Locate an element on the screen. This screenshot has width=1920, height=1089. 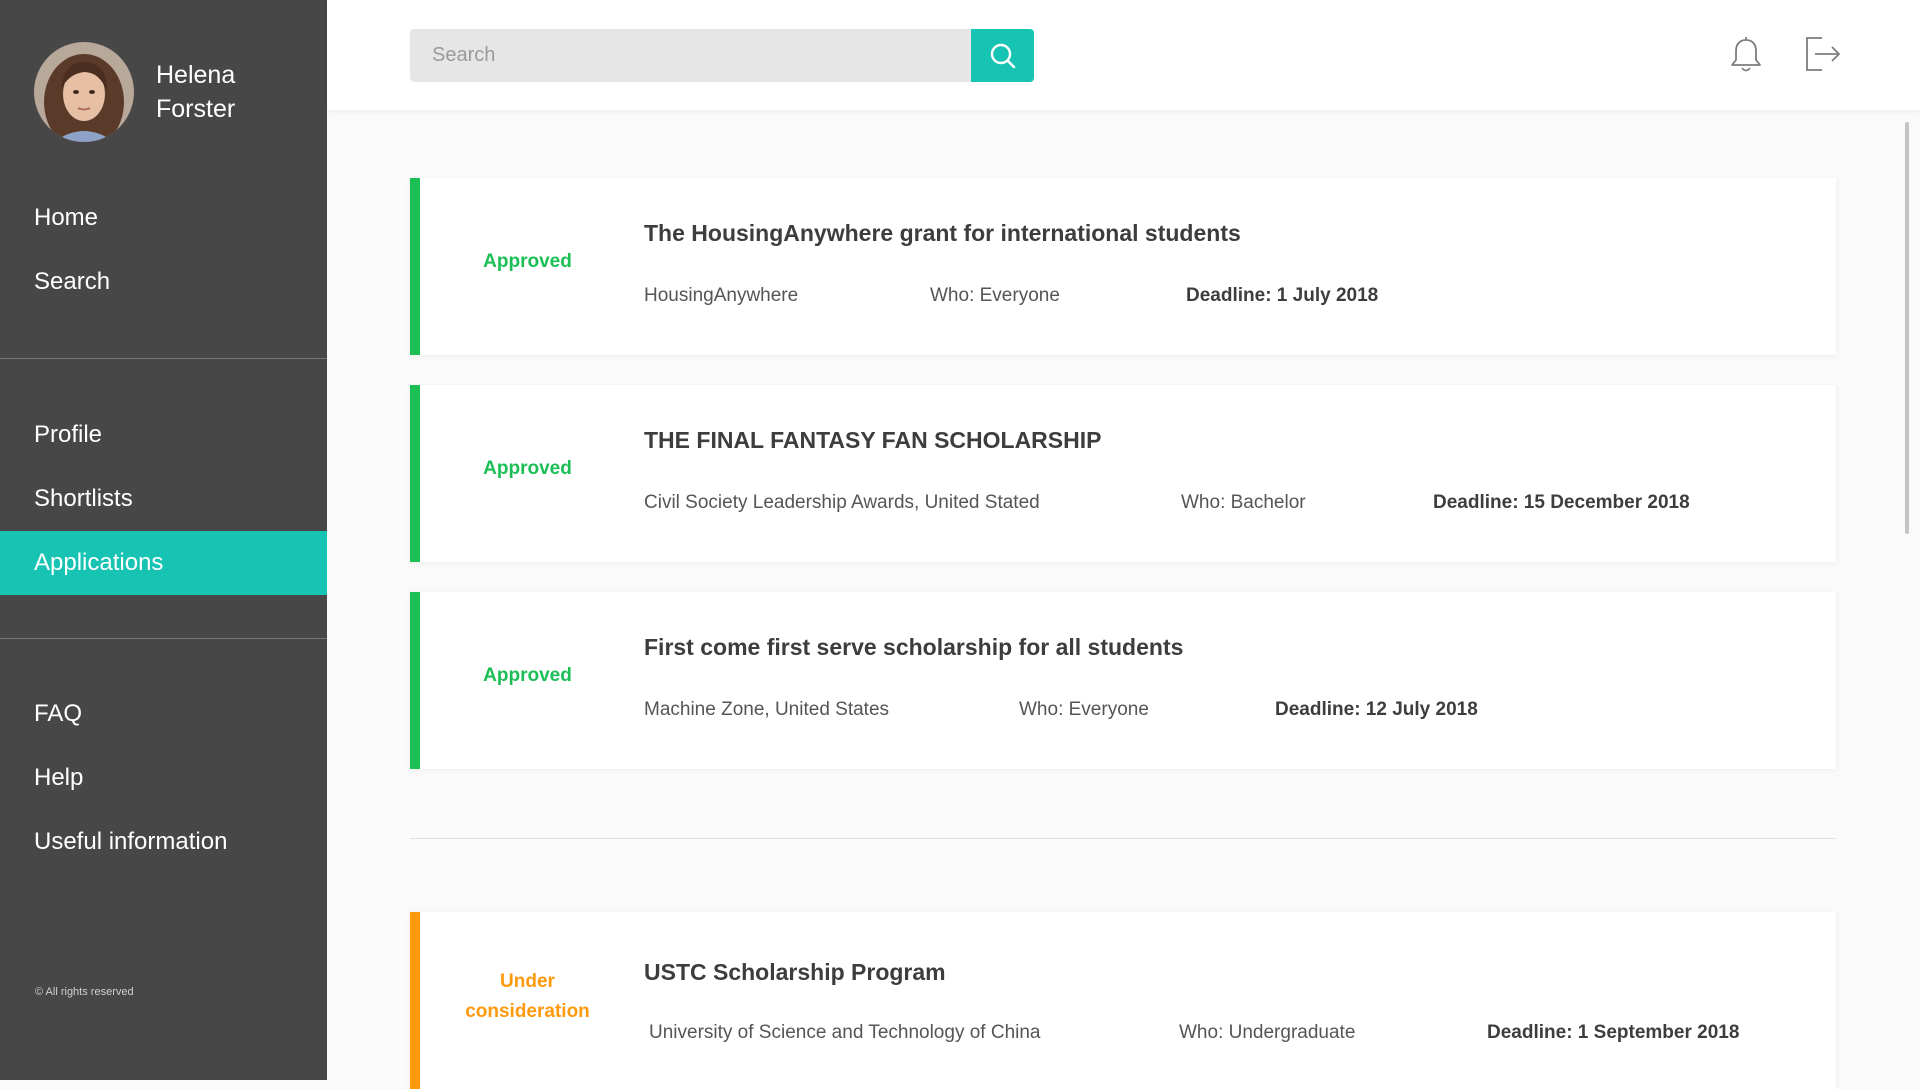
notifications-button is located at coordinates (1746, 57).